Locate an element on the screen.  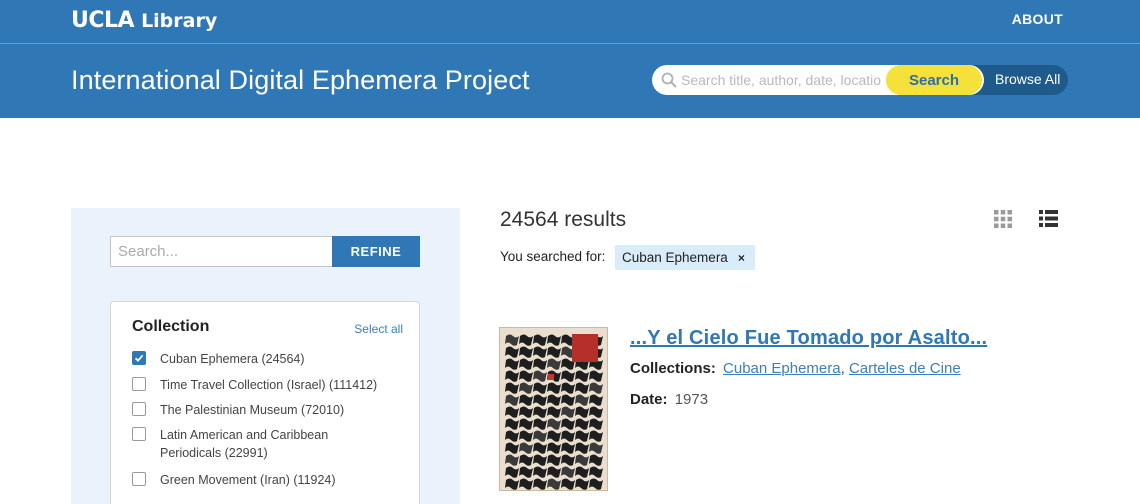
searched-for-label: You searched for: is located at coordinates (553, 256).